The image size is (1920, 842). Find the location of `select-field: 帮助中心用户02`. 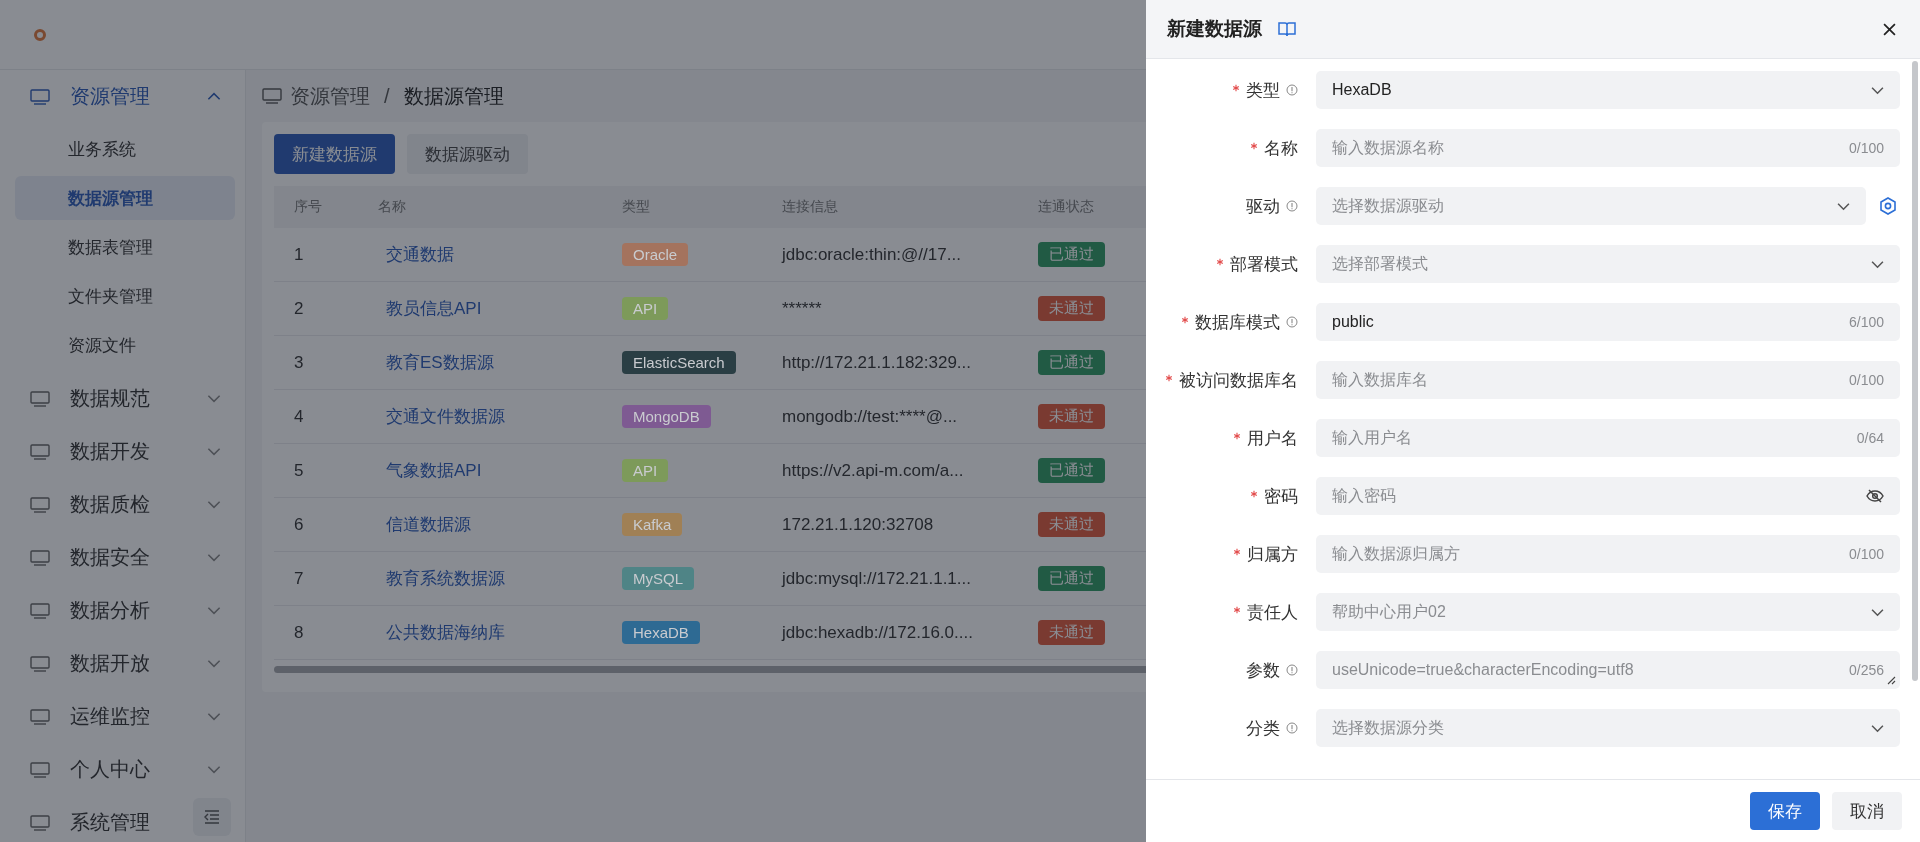

select-field: 帮助中心用户02 is located at coordinates (1608, 612).